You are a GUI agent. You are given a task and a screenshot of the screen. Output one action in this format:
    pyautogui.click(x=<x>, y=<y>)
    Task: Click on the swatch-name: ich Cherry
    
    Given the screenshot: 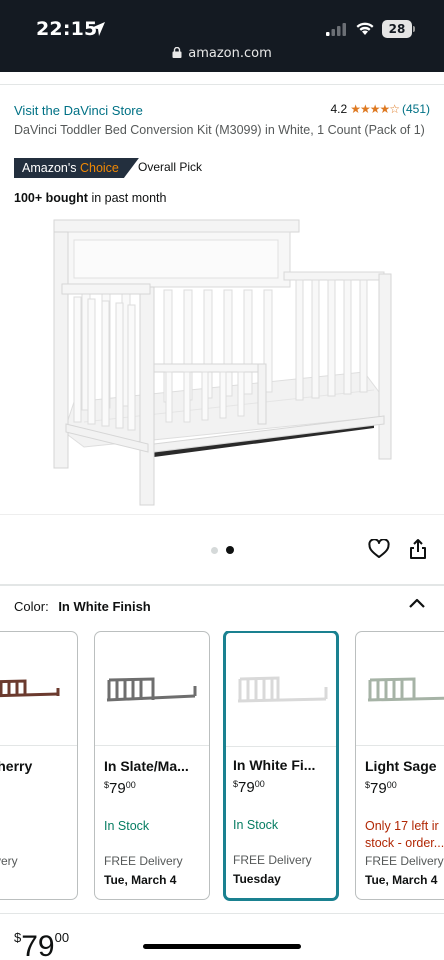 What is the action you would take?
    pyautogui.click(x=16, y=766)
    